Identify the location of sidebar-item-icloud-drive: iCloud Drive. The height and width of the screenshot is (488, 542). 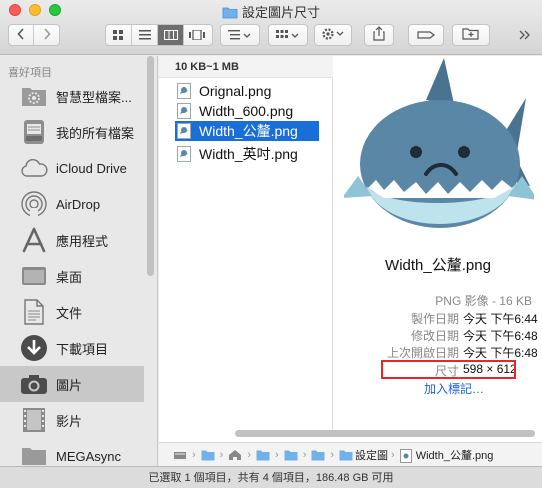
(72, 168).